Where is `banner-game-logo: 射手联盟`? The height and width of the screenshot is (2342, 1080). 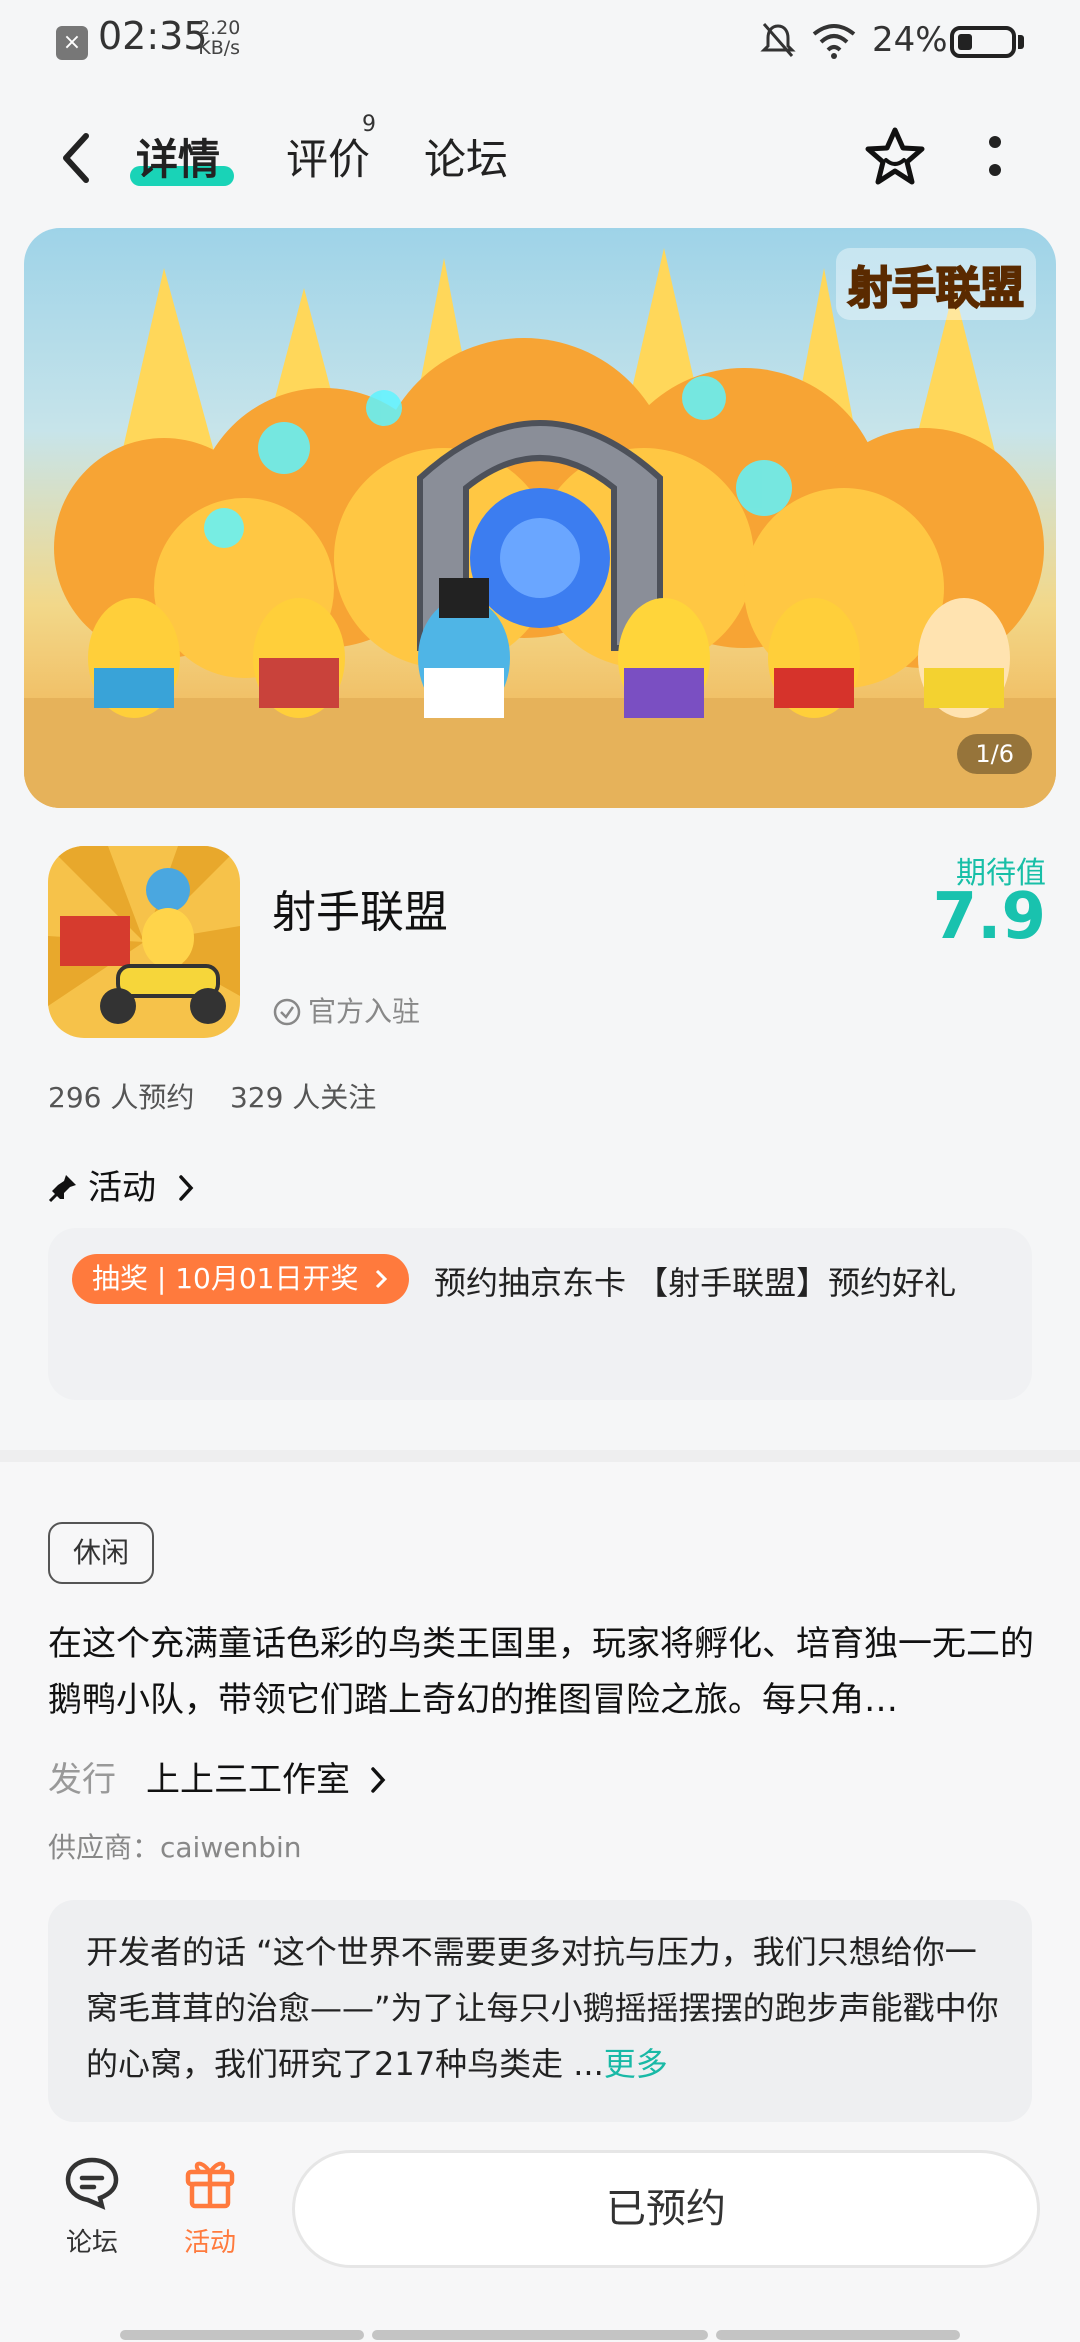 banner-game-logo: 射手联盟 is located at coordinates (936, 284).